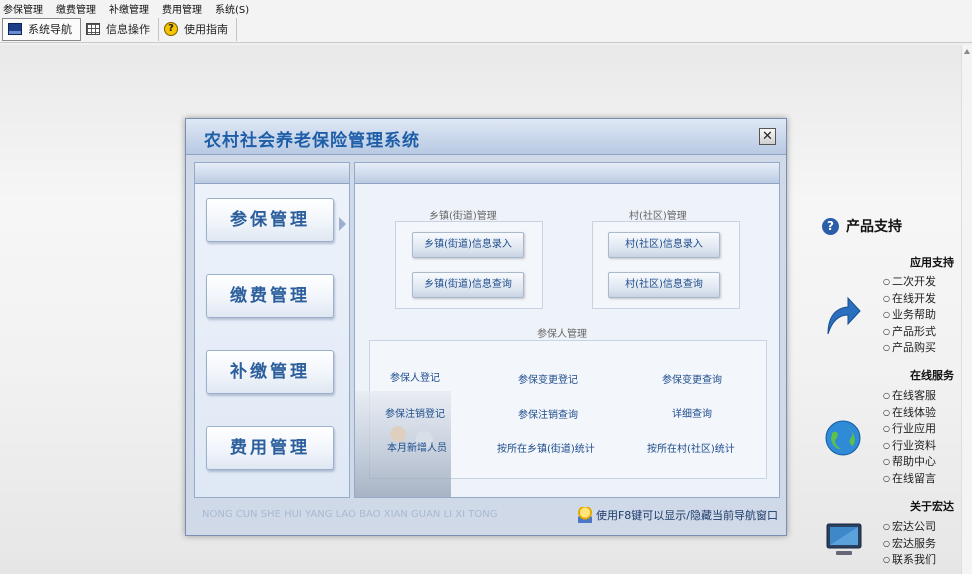 The height and width of the screenshot is (574, 972). Describe the element at coordinates (844, 539) in the screenshot. I see `monitor-icon` at that location.